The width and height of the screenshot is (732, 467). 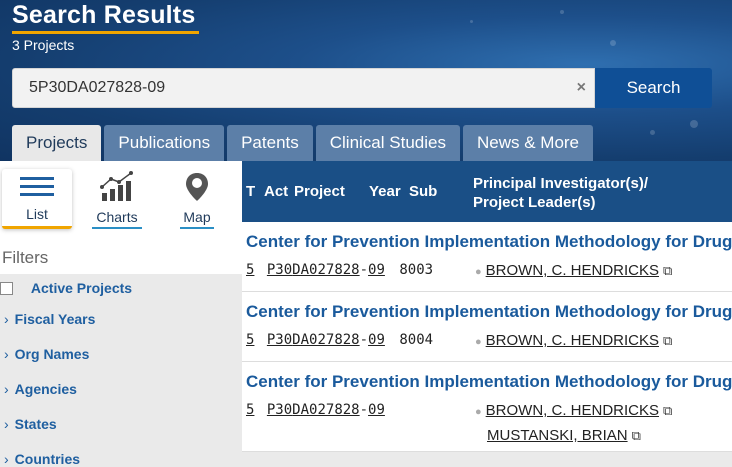 What do you see at coordinates (416, 270) in the screenshot?
I see `cell-sub: 8003` at bounding box center [416, 270].